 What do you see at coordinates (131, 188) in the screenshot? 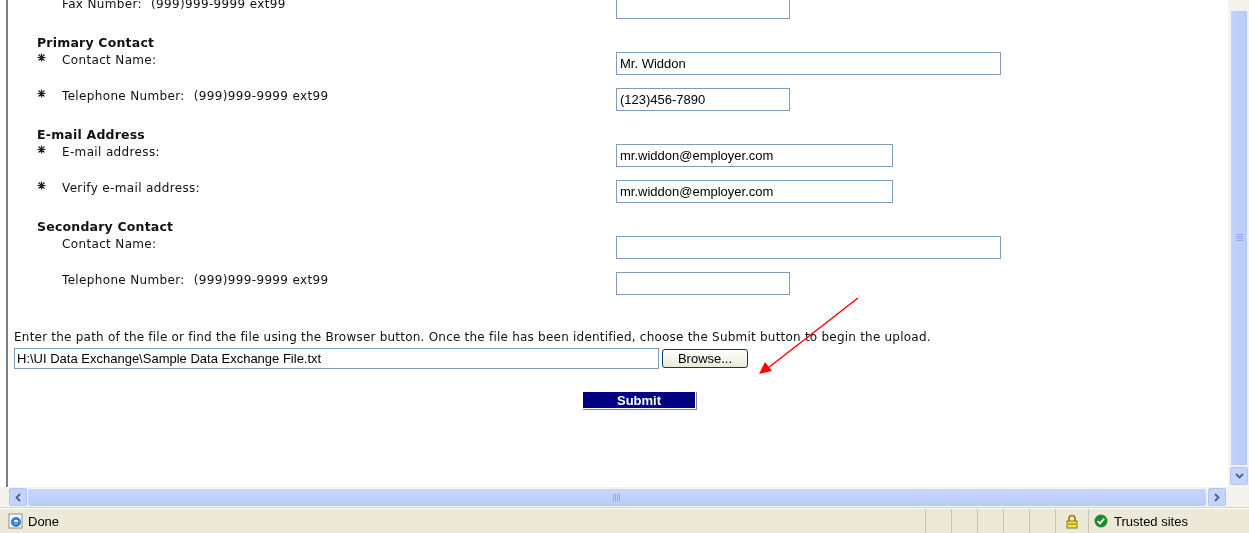
I see `field-label: Verify e-mail address:` at bounding box center [131, 188].